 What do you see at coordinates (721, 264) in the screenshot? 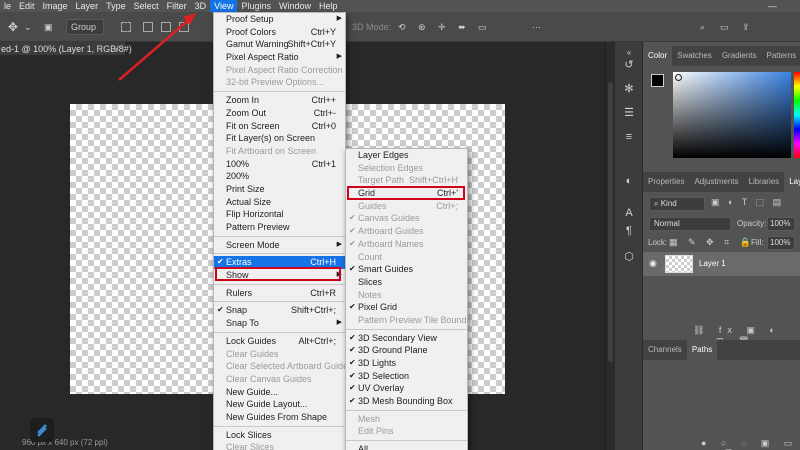
I see `layer-row: ◉ Layer 1` at bounding box center [721, 264].